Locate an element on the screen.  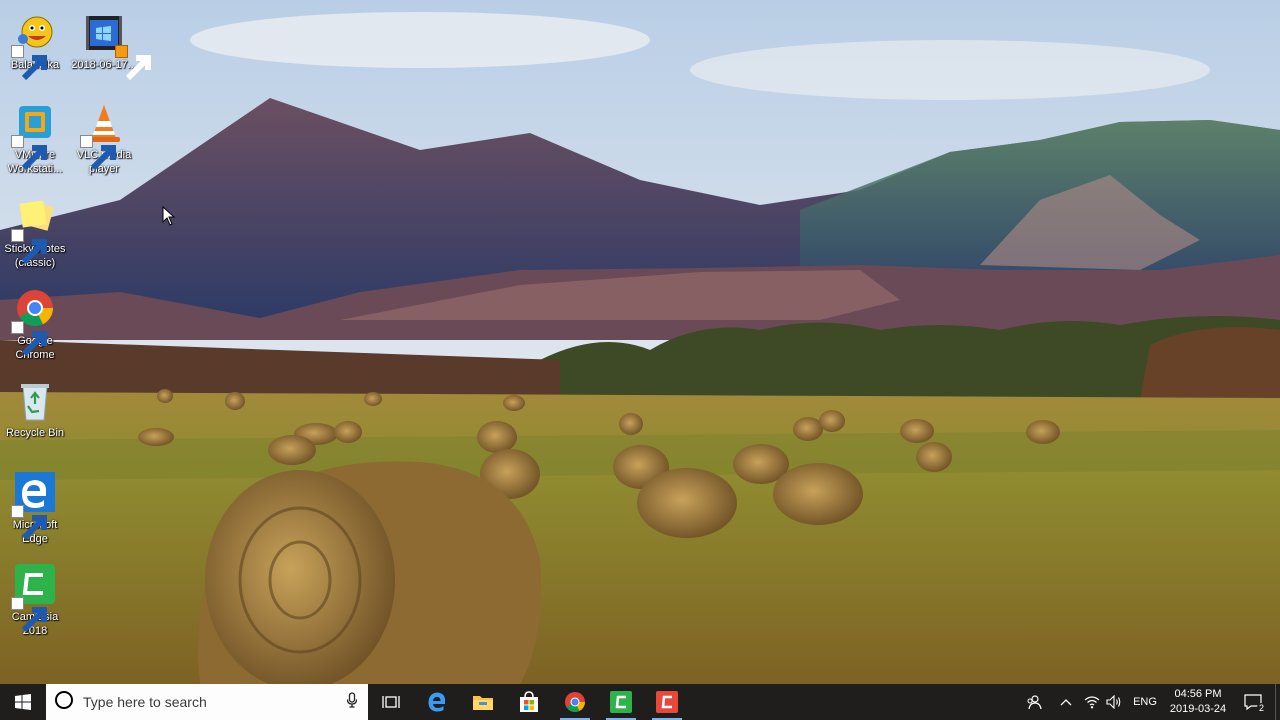
volume-button is located at coordinates (1114, 702).